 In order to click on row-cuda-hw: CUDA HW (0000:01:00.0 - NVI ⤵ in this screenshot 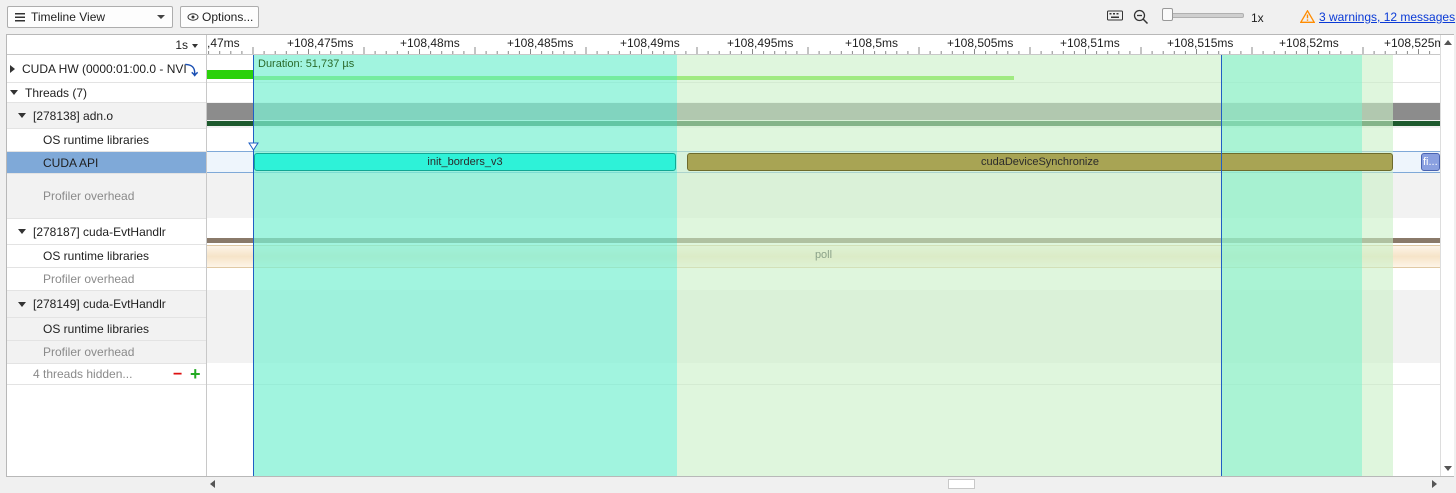, I will do `click(106, 69)`.